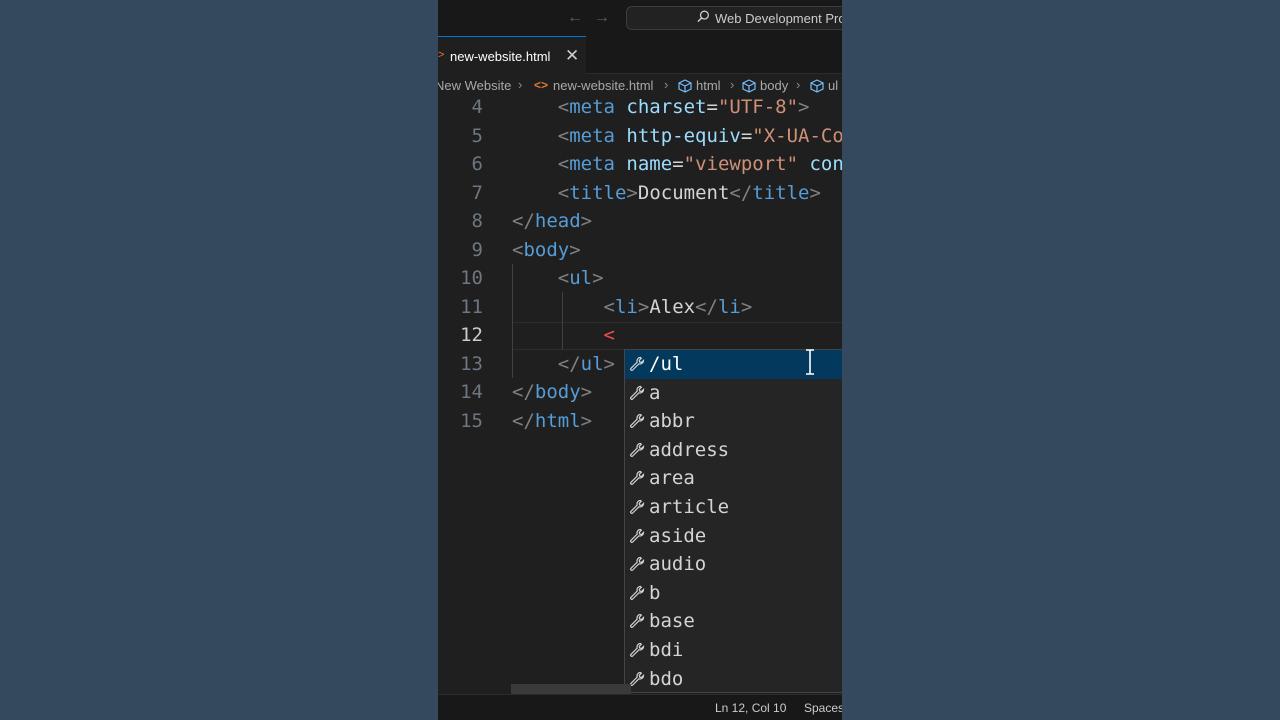 This screenshot has width=1280, height=720. What do you see at coordinates (474, 85) in the screenshot?
I see `breadcrumb-item-folder: New Website` at bounding box center [474, 85].